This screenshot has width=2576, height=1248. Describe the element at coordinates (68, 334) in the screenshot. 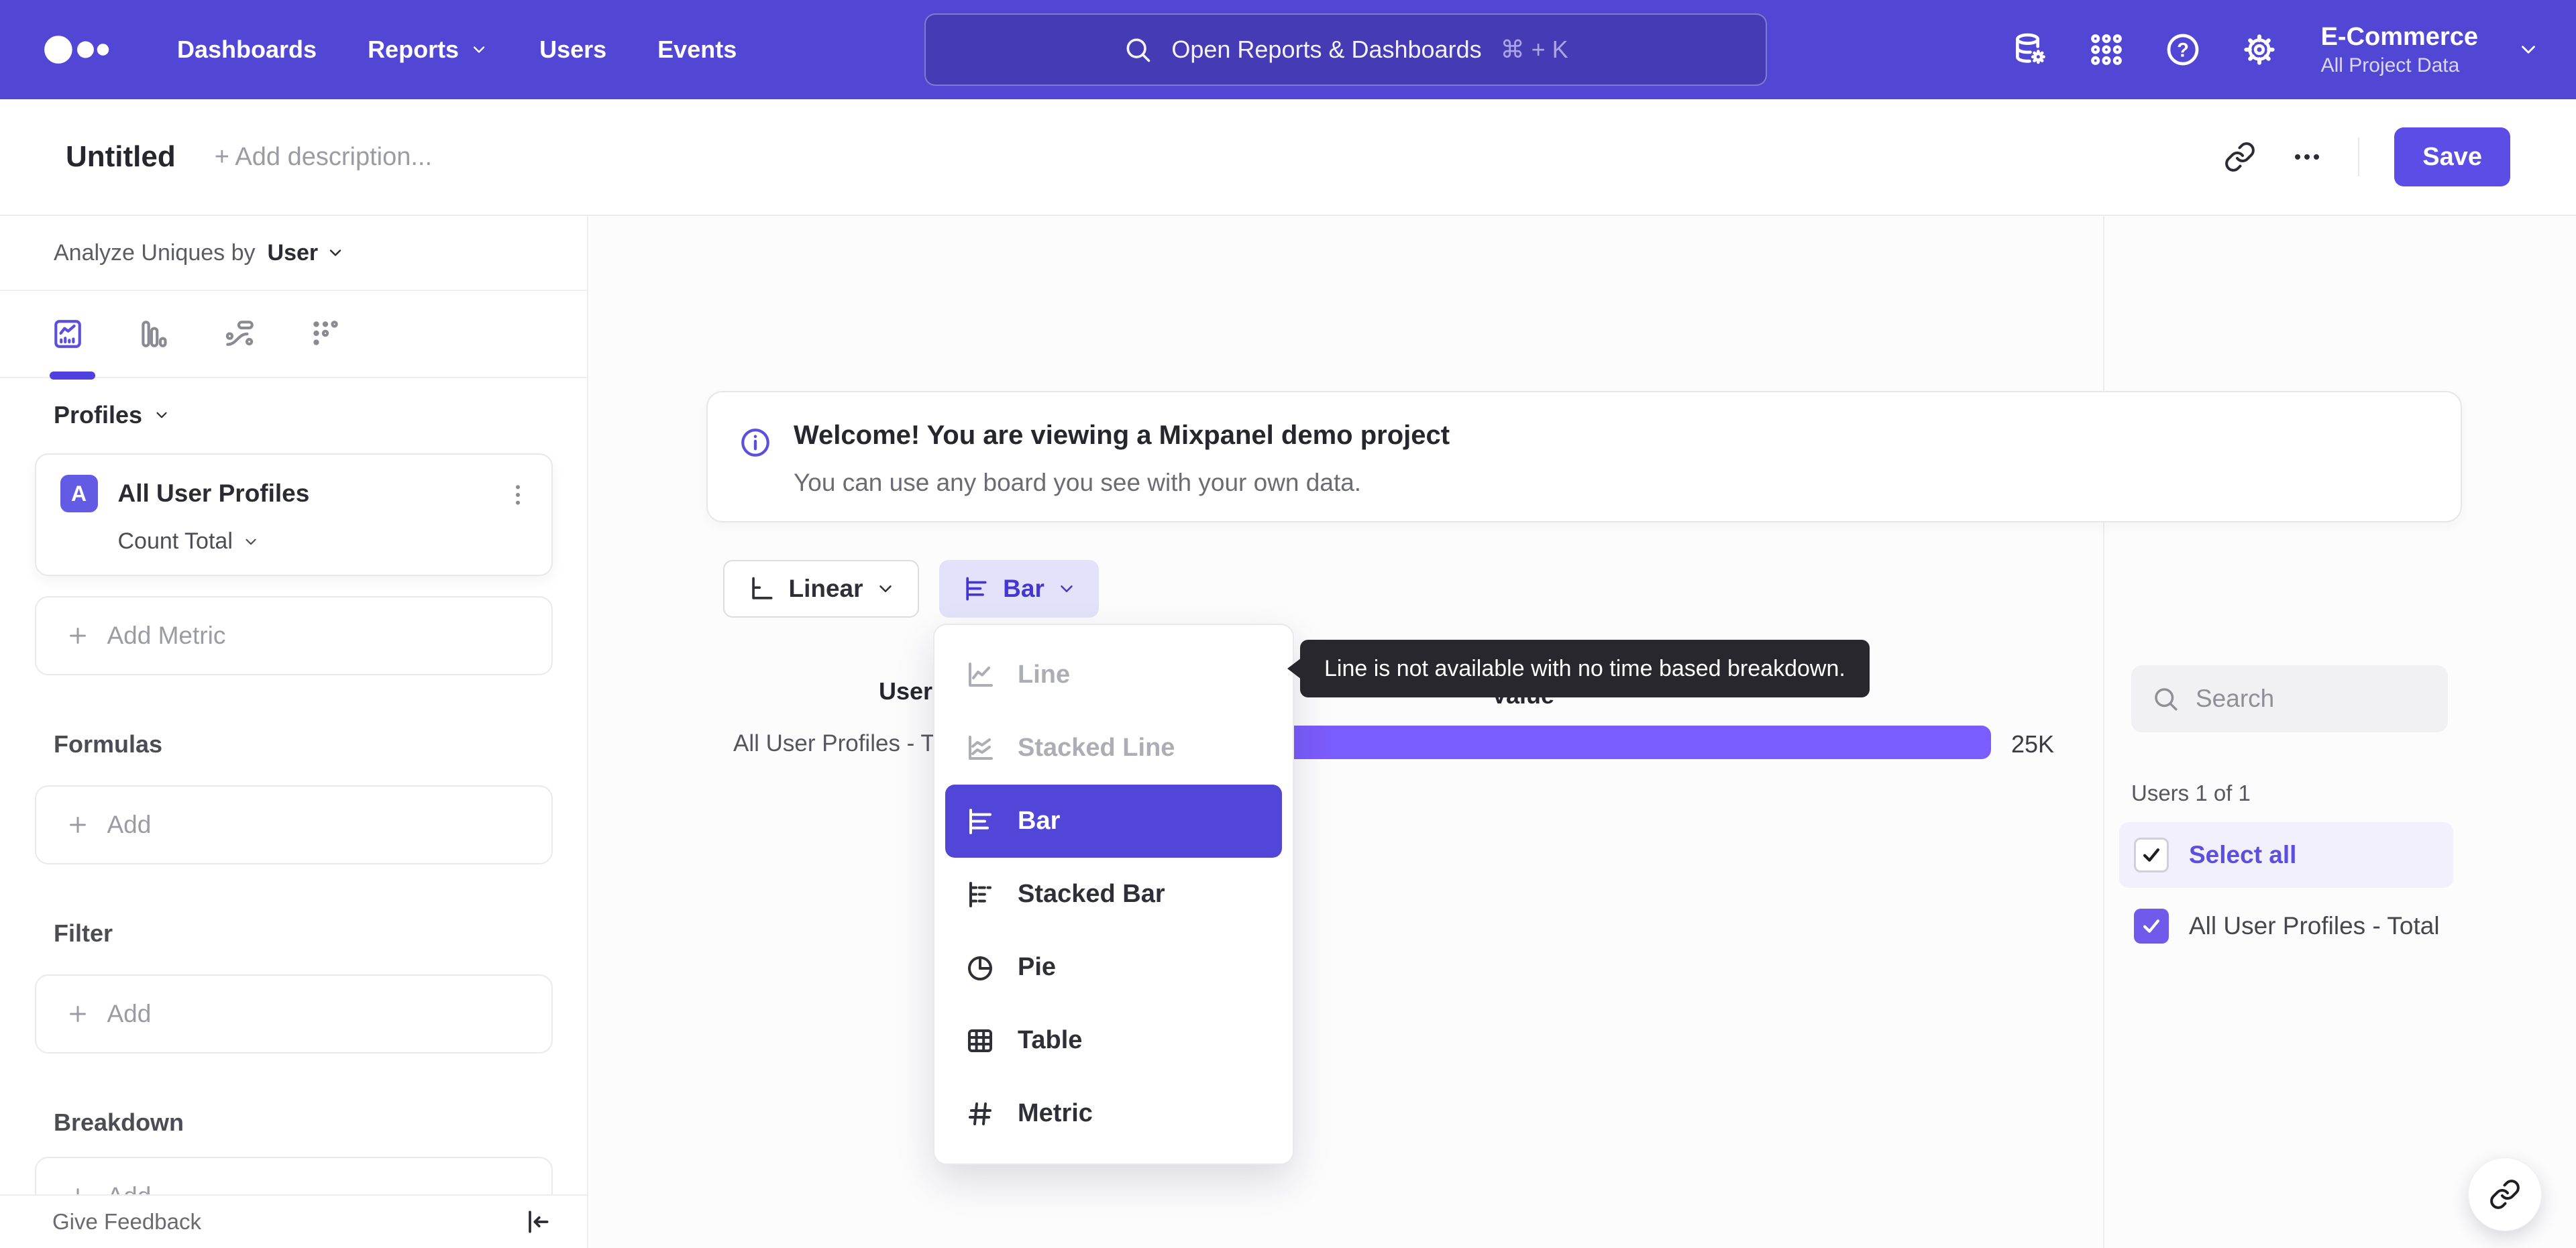

I see `tab-insights-icon` at that location.